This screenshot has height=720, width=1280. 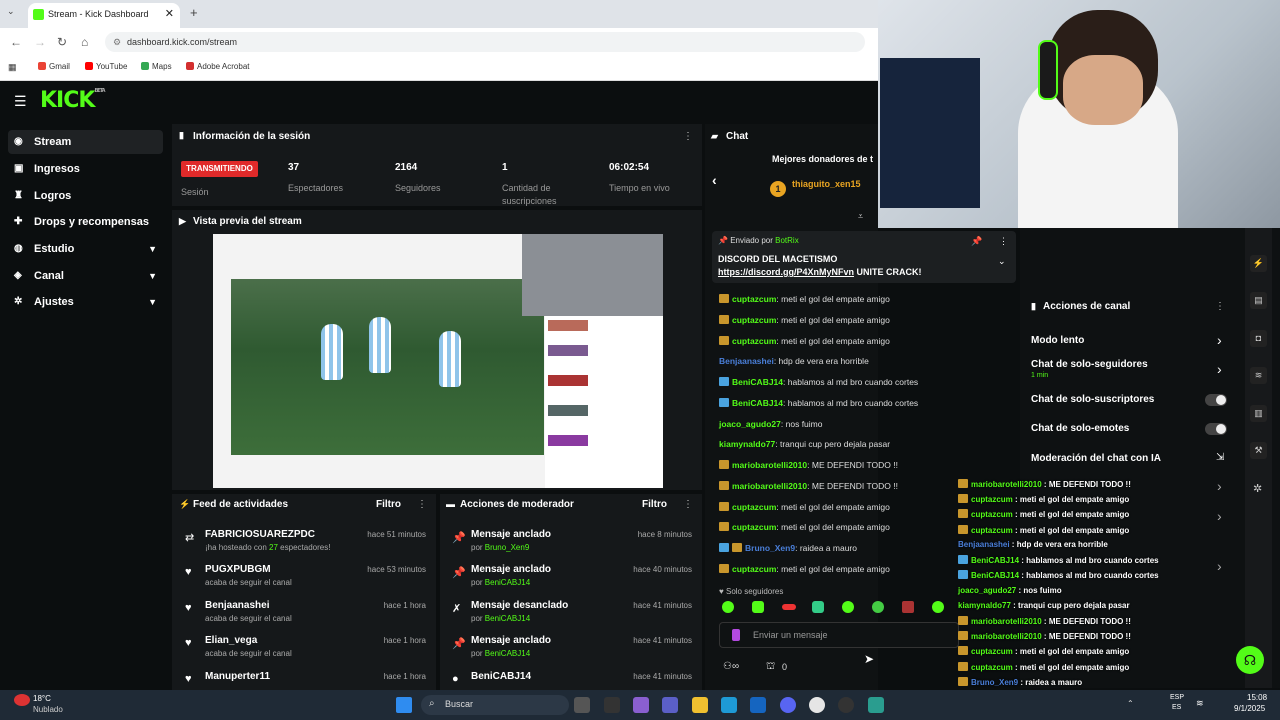 I want to click on explorer-icon, so click(x=700, y=705).